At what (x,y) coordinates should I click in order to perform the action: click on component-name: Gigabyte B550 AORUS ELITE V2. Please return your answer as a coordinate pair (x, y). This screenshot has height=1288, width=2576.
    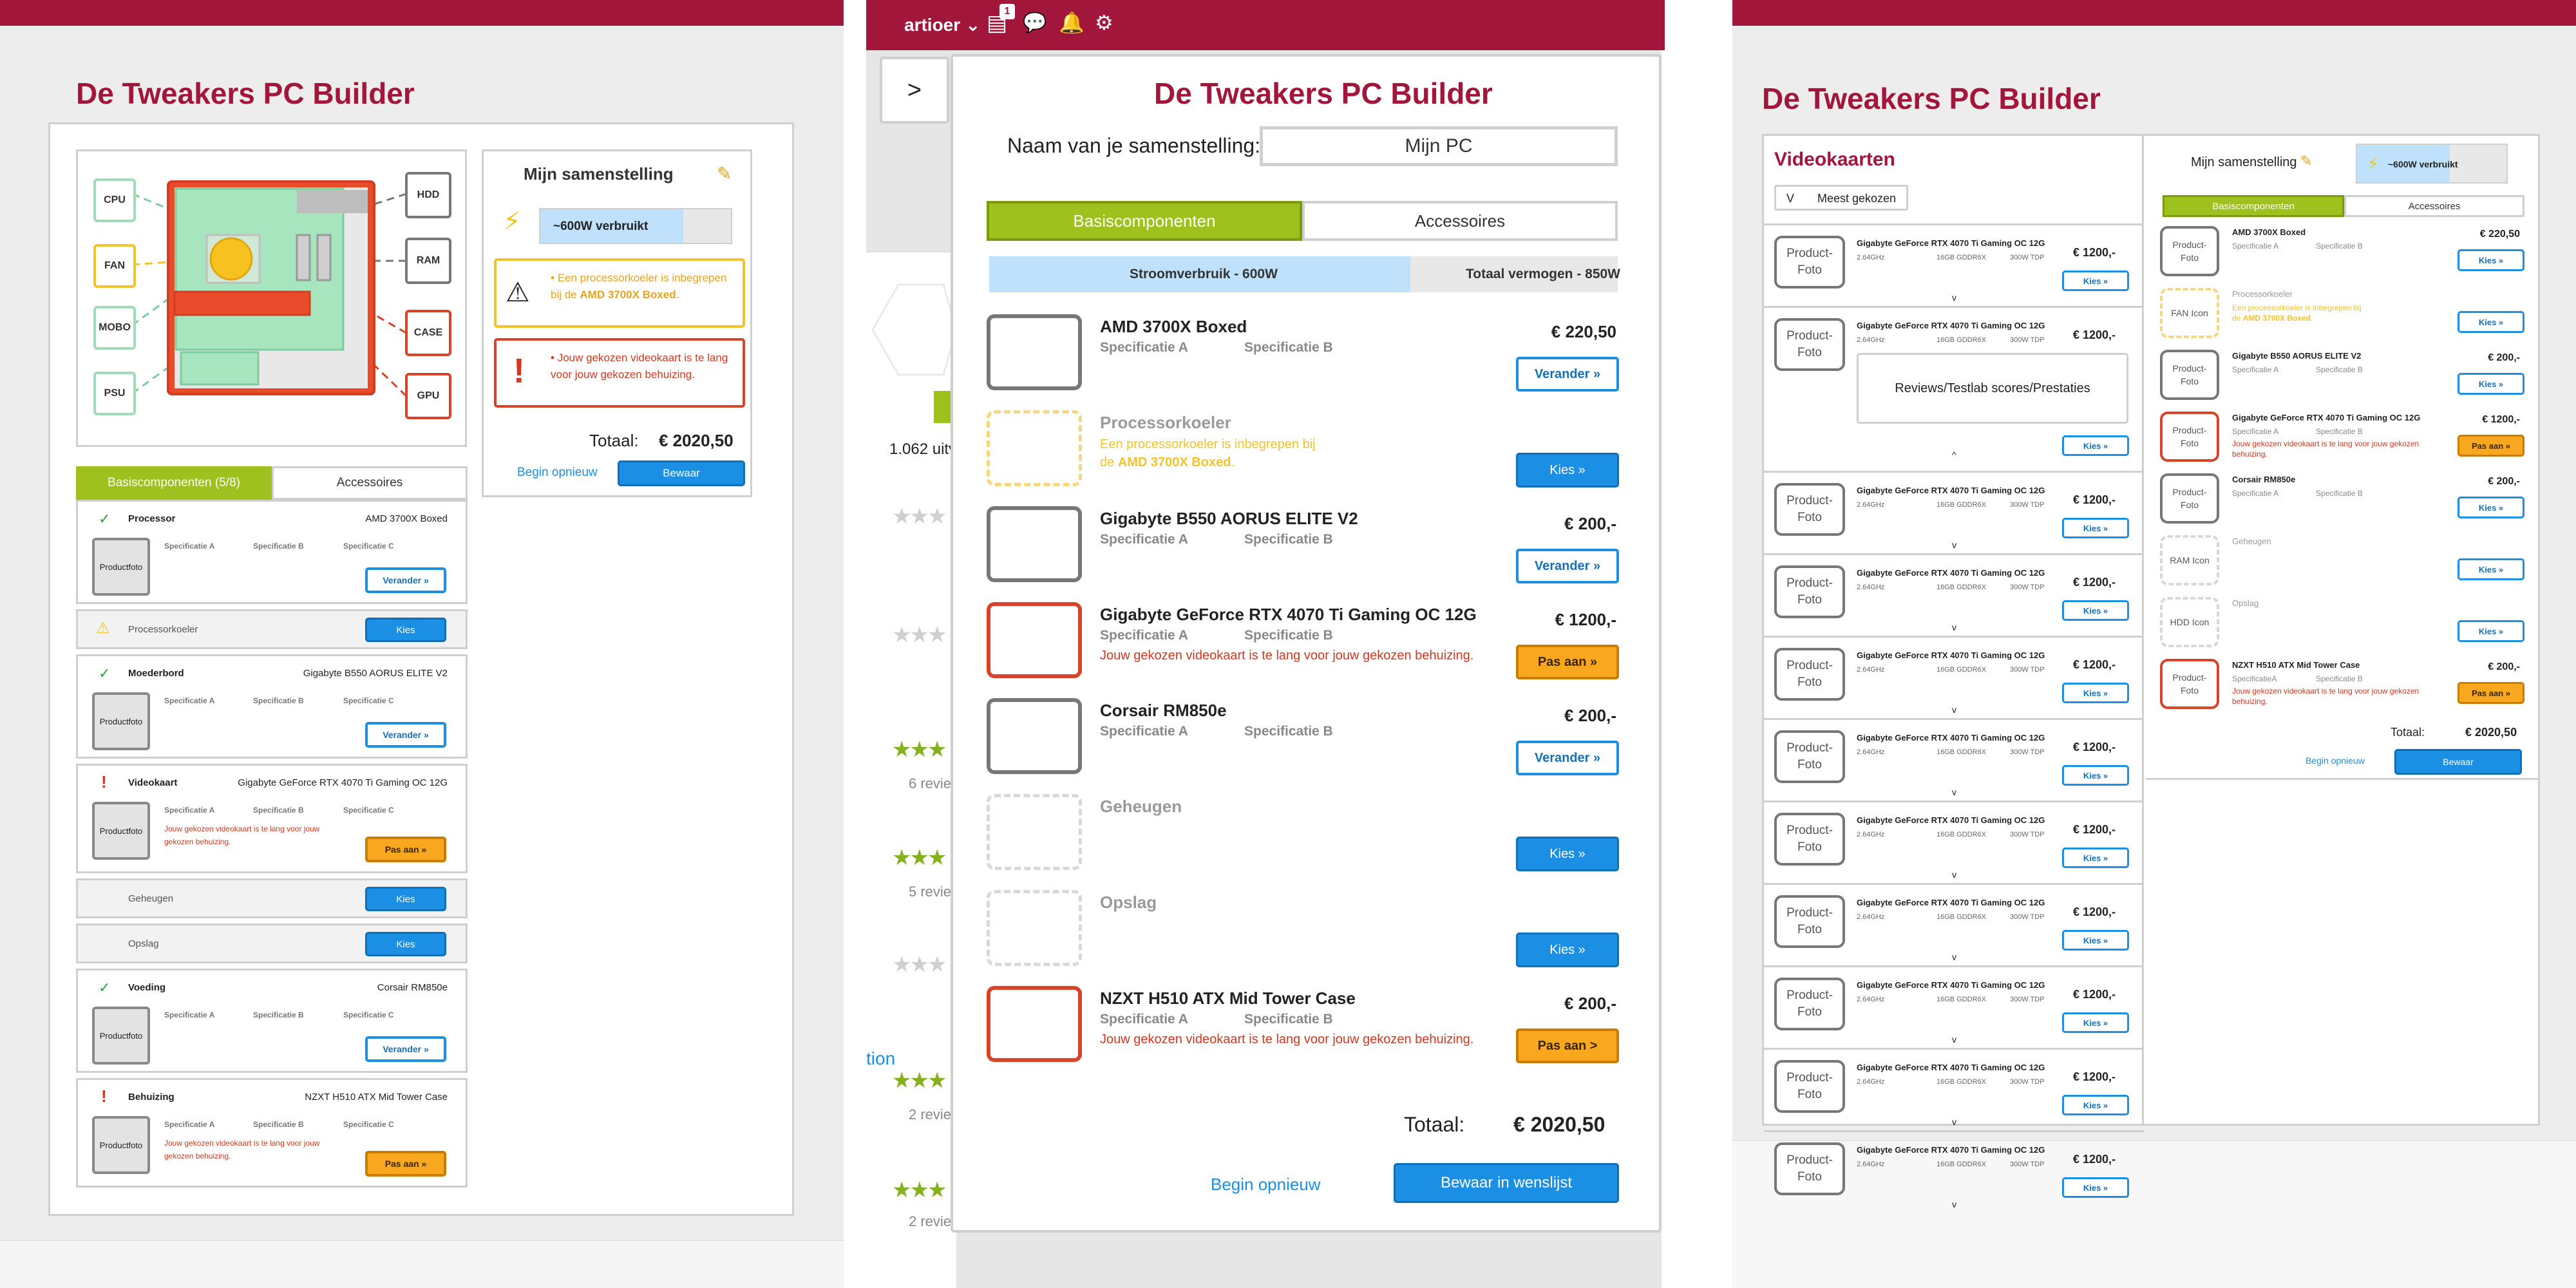
    Looking at the image, I should click on (375, 674).